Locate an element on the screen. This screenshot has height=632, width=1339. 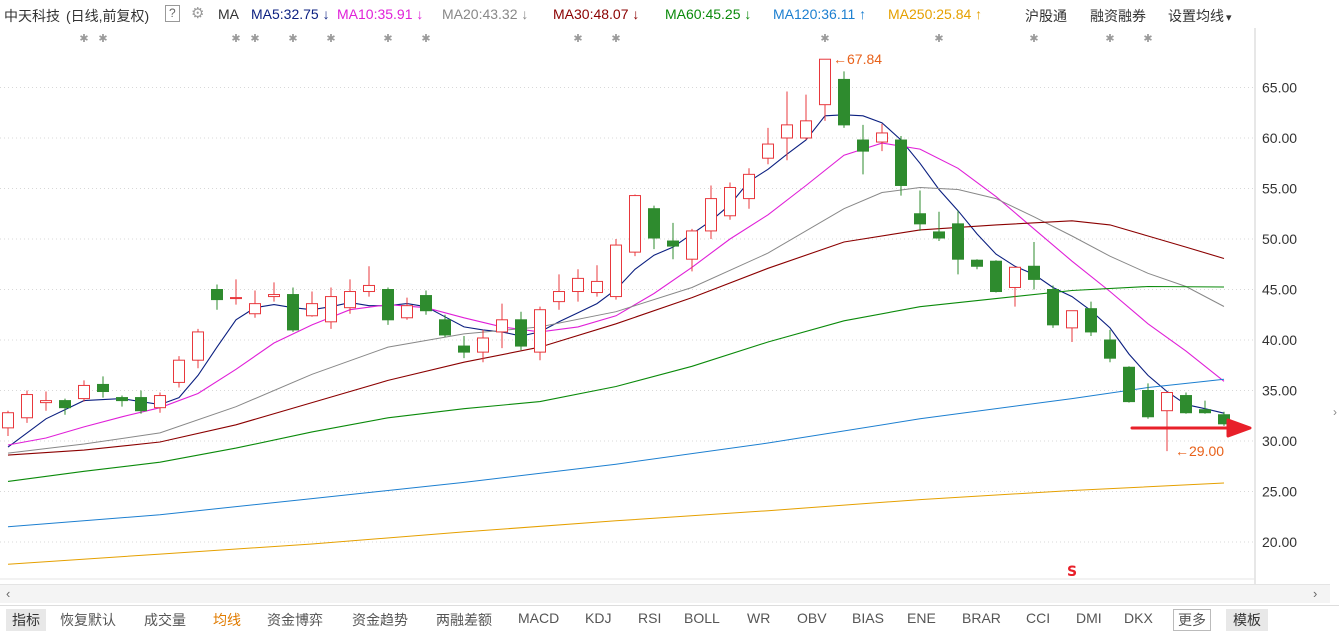
tab-均线: 均线 is located at coordinates (227, 620).